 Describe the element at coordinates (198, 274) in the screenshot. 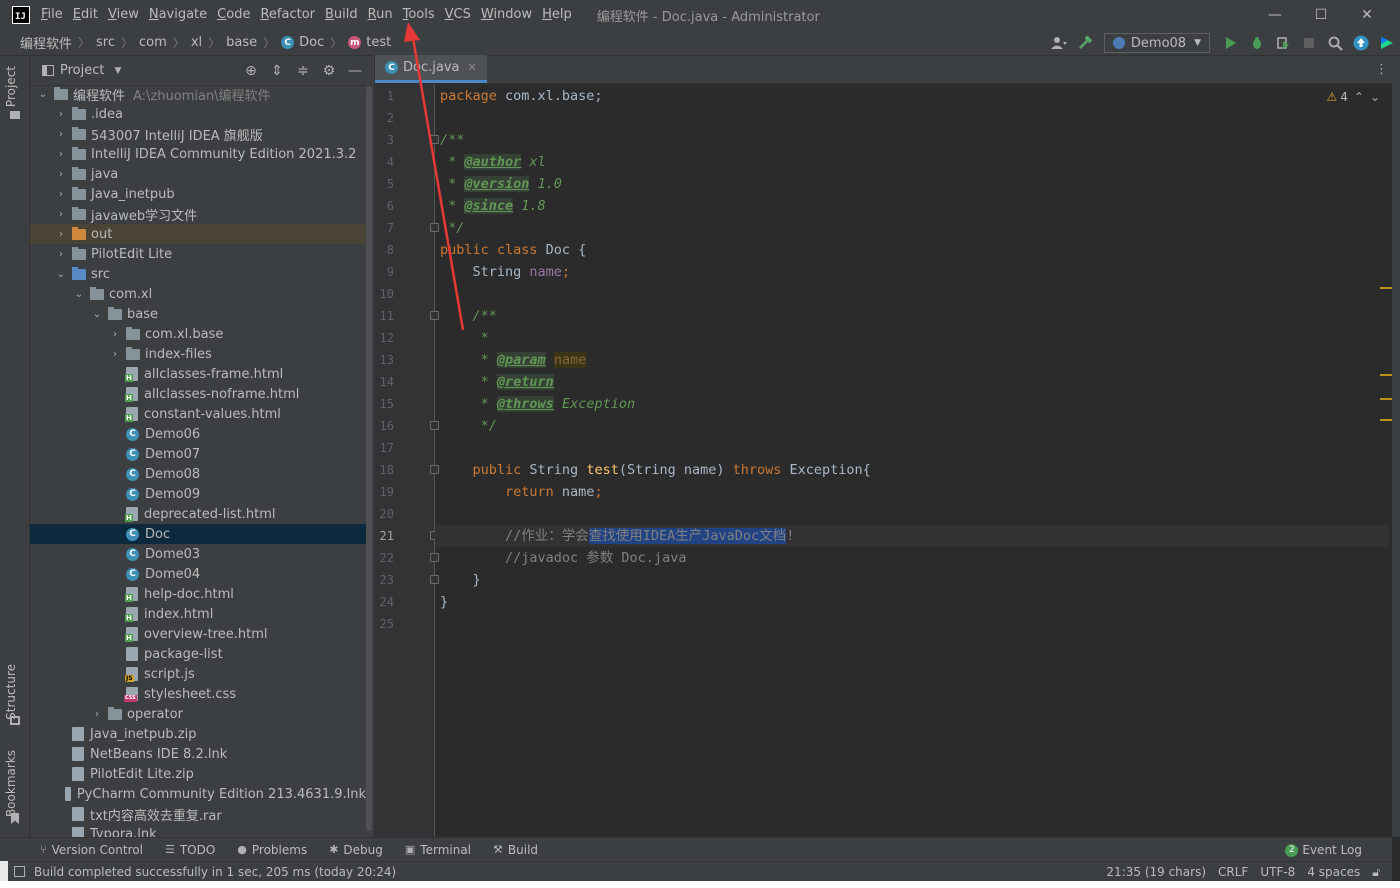

I see `tree-item: ⌄ src` at that location.